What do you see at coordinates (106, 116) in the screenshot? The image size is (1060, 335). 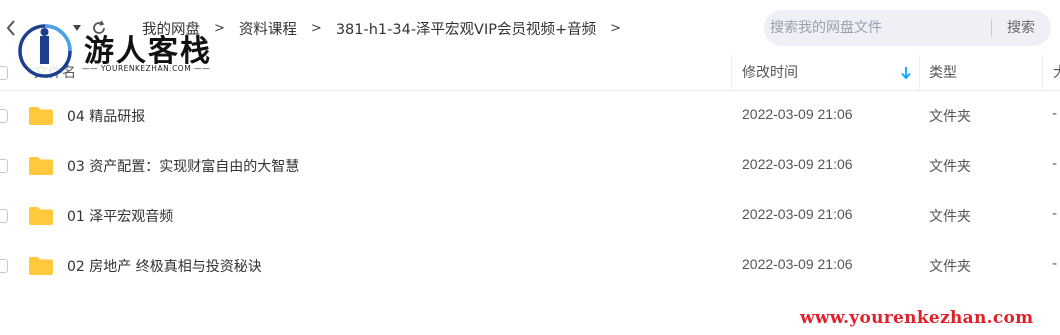 I see `file-name: 04 精品研报` at bounding box center [106, 116].